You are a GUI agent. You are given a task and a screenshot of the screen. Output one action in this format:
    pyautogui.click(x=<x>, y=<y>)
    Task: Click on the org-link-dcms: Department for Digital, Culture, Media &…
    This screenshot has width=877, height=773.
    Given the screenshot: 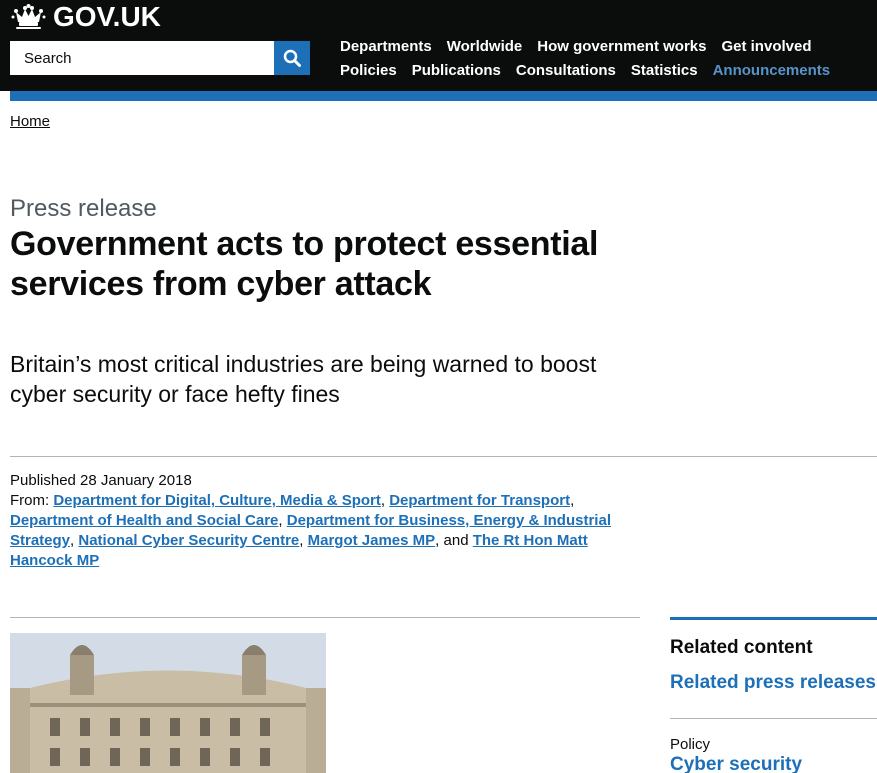 What is the action you would take?
    pyautogui.click(x=217, y=500)
    